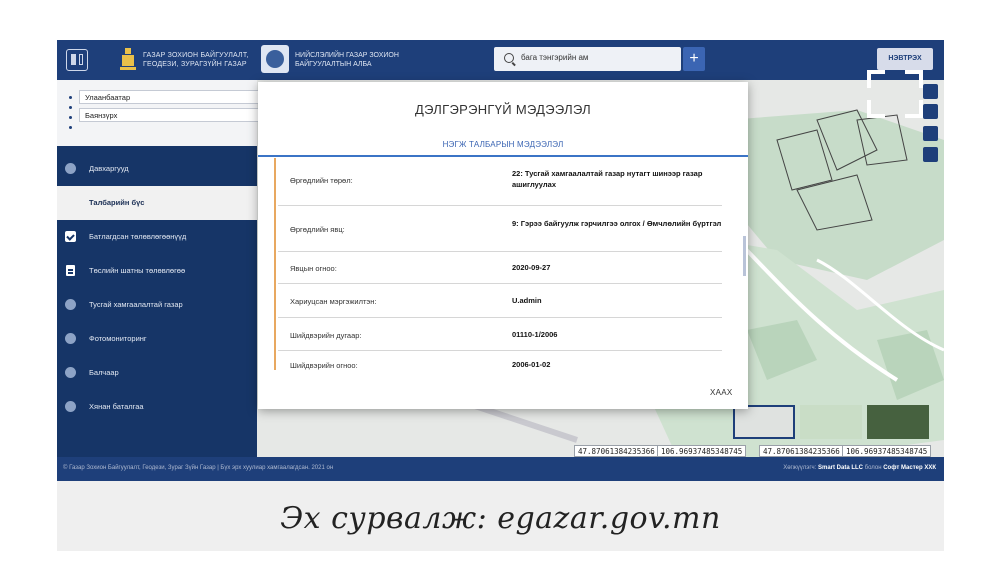 The image size is (1000, 571). Describe the element at coordinates (157, 339) in the screenshot. I see `sidebar-item-photo-monitoring: Фотомониторинг` at that location.